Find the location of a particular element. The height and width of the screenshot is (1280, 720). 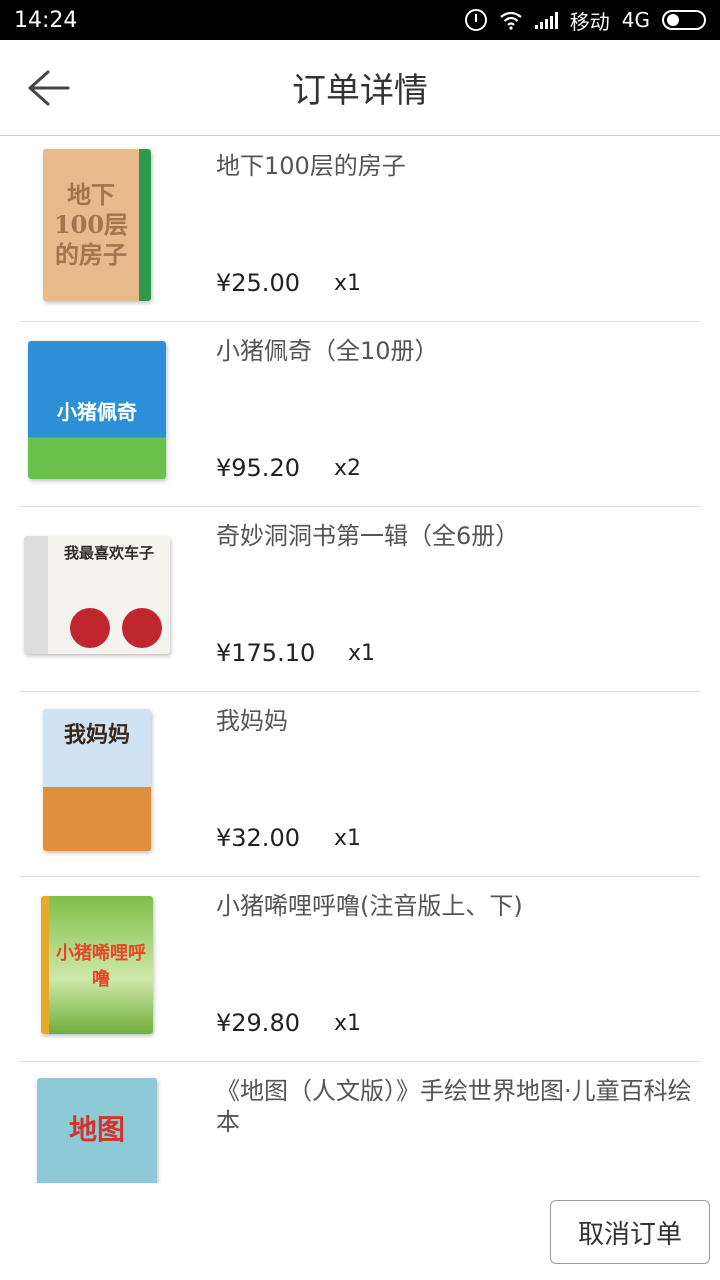

book-cover-label: 小猪佩奇 is located at coordinates (97, 411).